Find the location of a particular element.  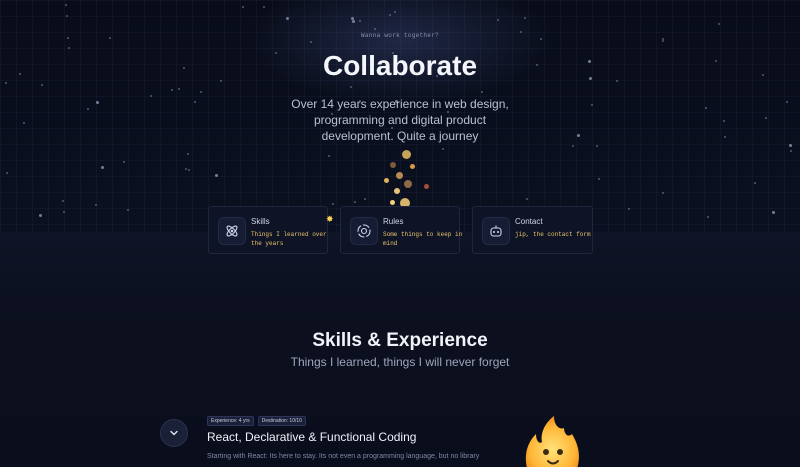

section-title: Skills & Experience is located at coordinates (400, 340).